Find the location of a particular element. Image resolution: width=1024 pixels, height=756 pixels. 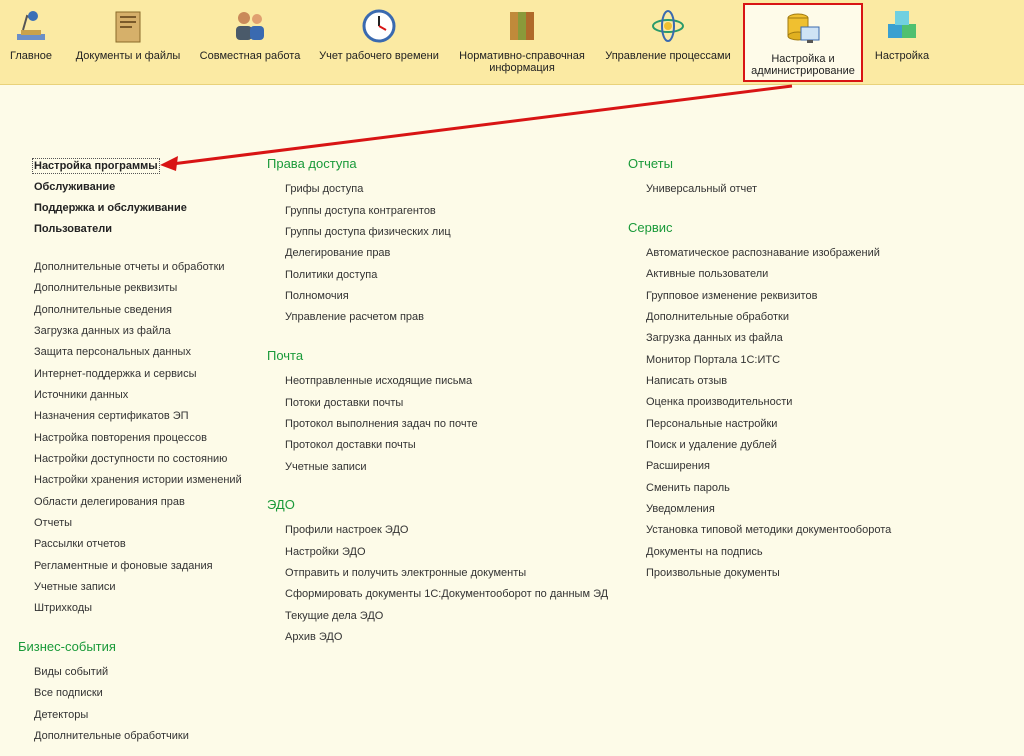

process-icon is located at coordinates (668, 26).